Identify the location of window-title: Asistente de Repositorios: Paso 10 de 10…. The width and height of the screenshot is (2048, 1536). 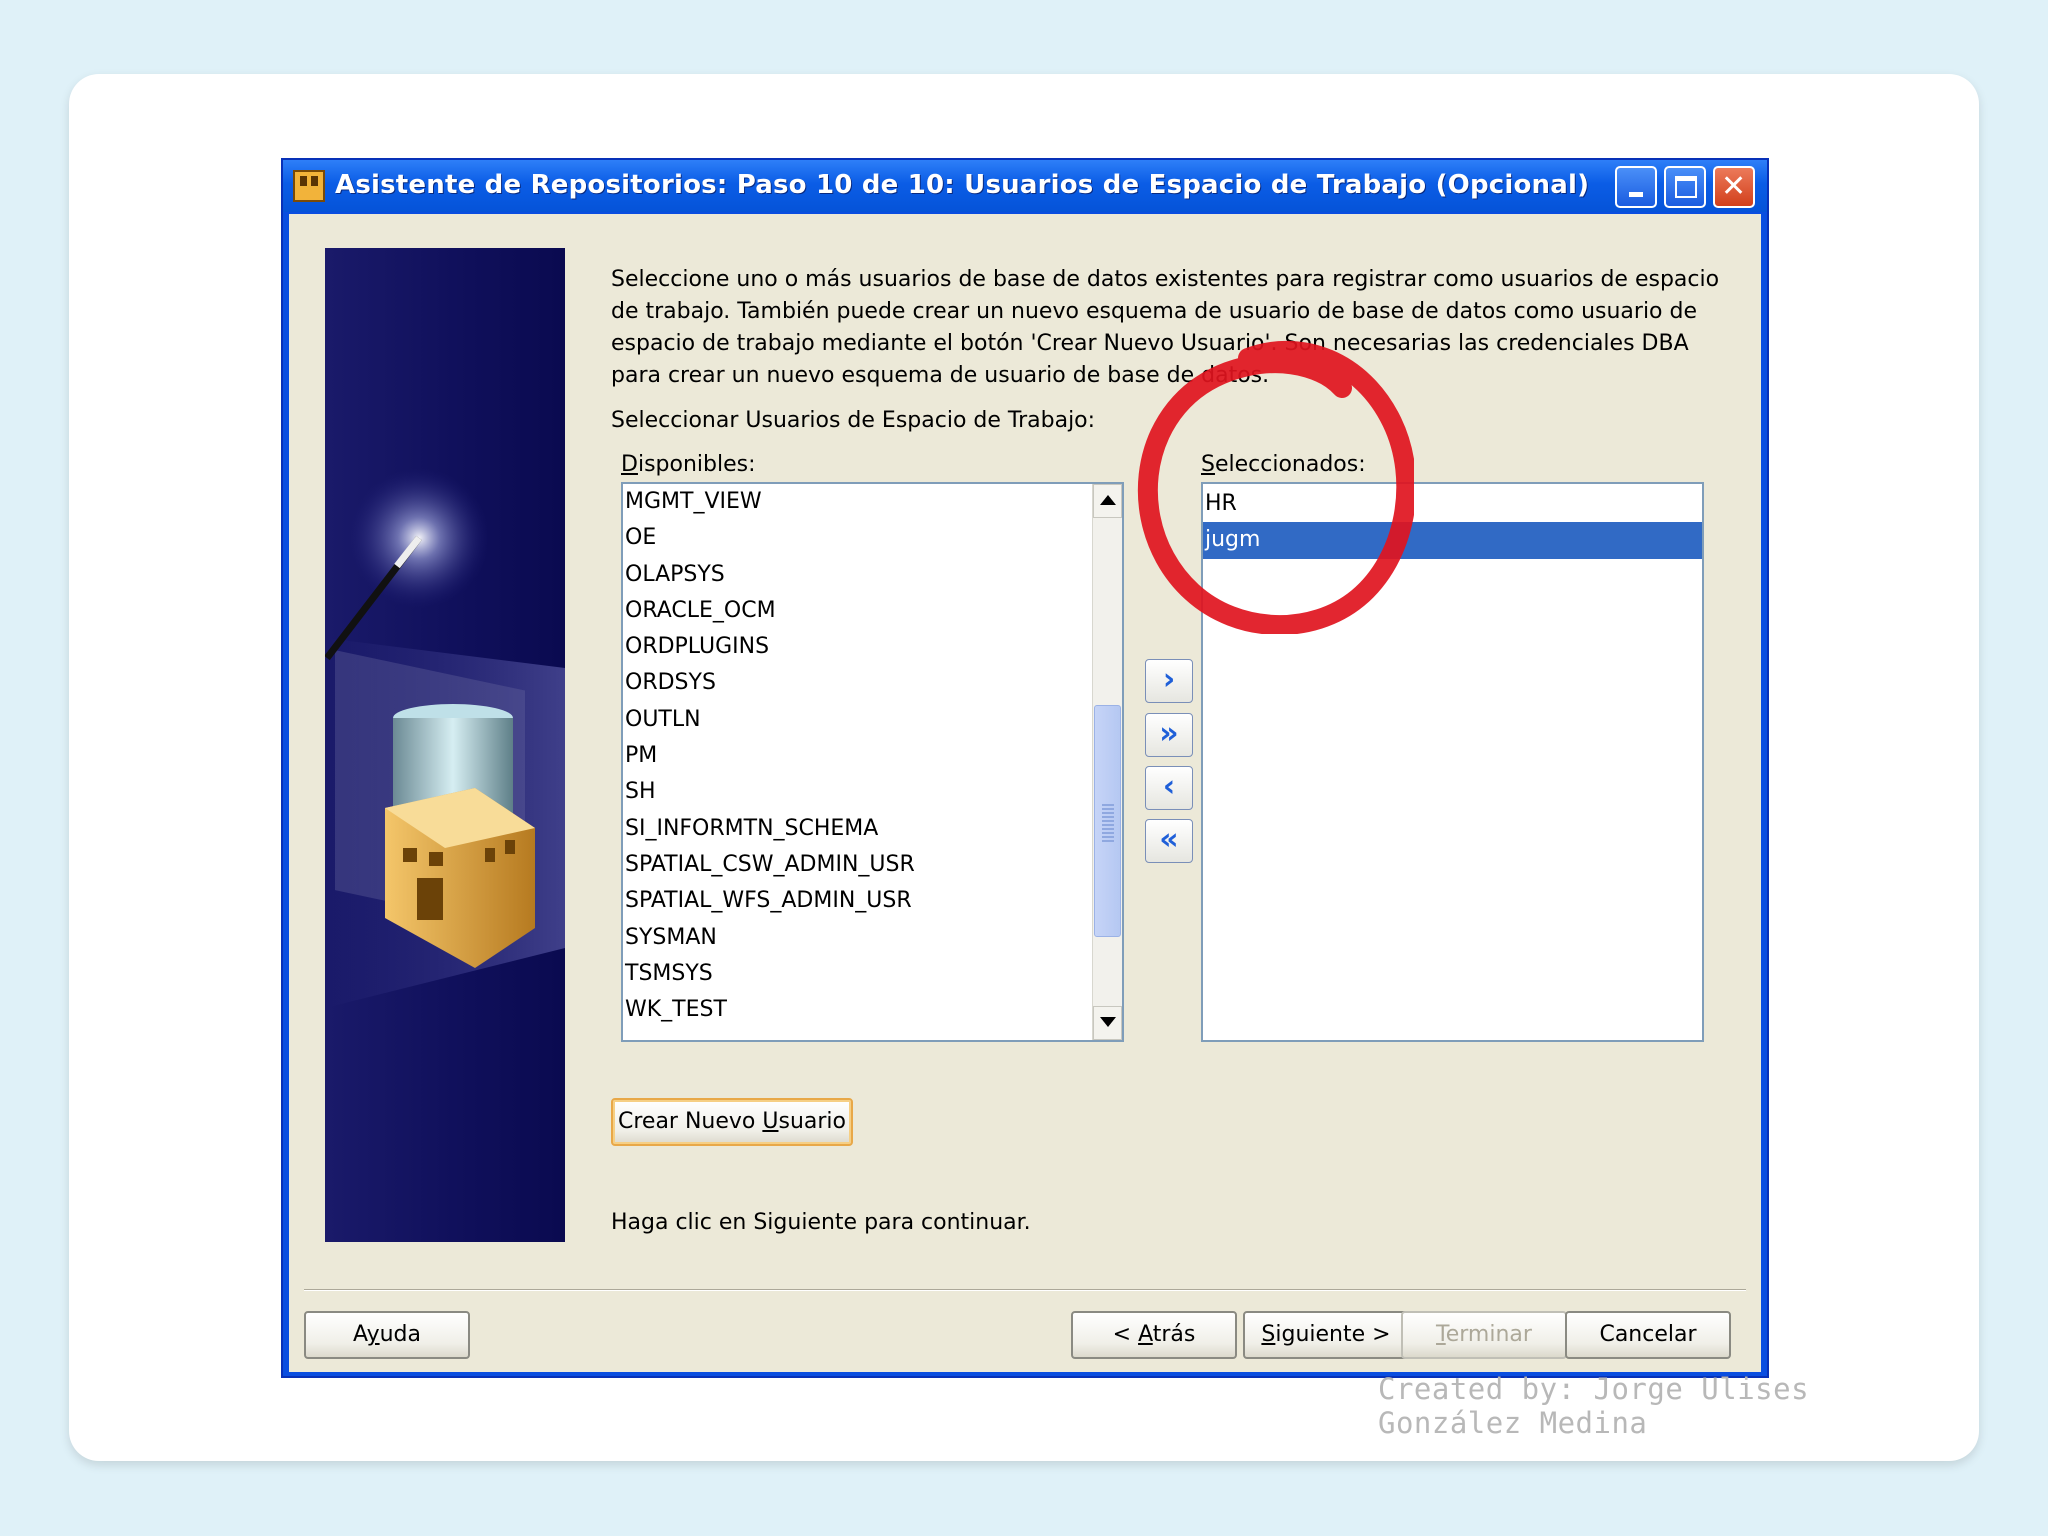
(962, 185).